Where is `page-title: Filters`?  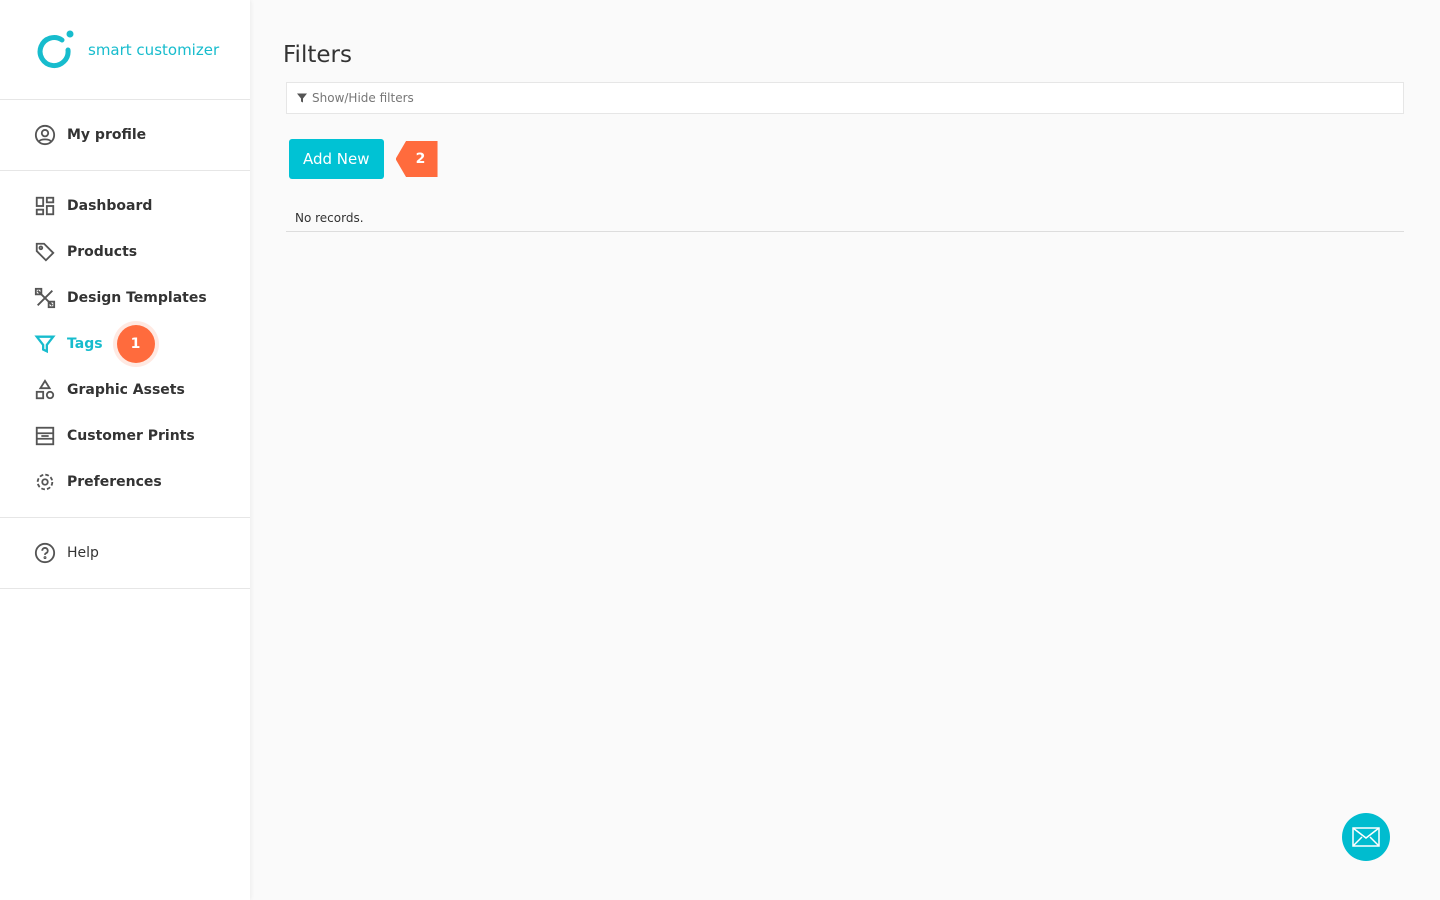 page-title: Filters is located at coordinates (317, 55).